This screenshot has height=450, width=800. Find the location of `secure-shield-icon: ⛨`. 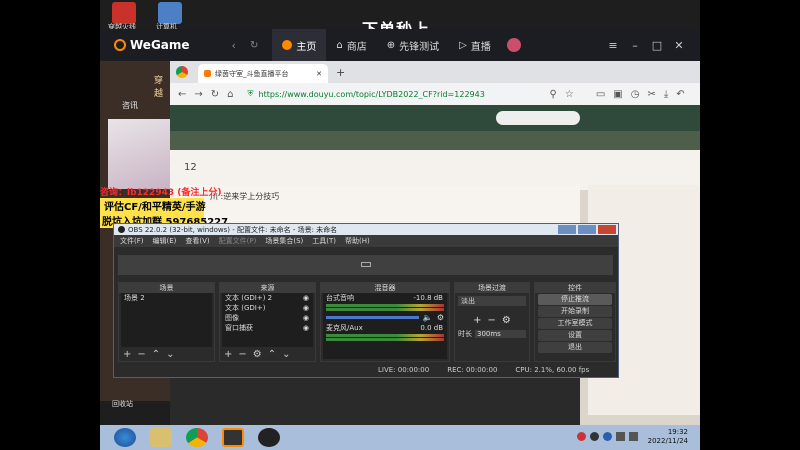

secure-shield-icon: ⛨ is located at coordinates (250, 93).